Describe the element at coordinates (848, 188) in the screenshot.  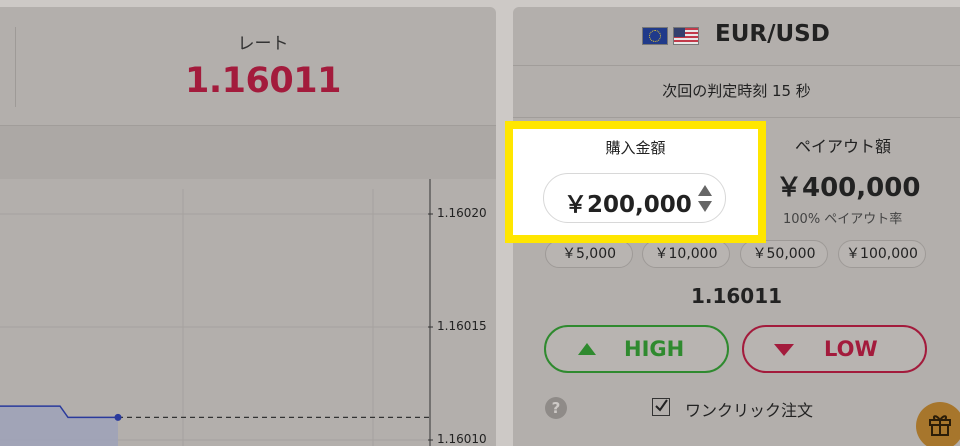
I see `payout-amount: ￥400,000` at that location.